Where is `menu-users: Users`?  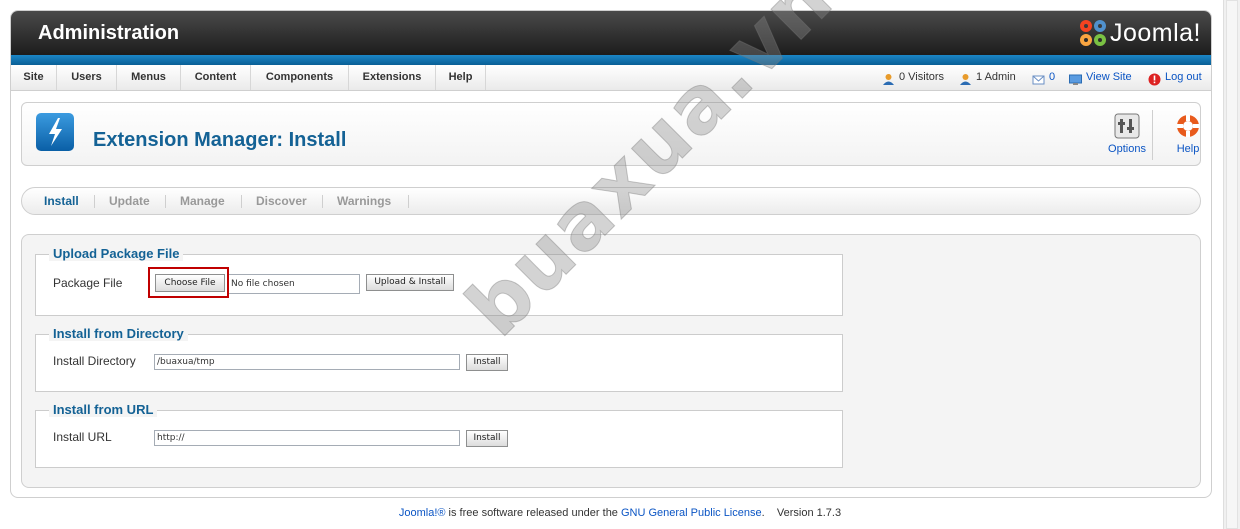
menu-users: Users is located at coordinates (87, 77).